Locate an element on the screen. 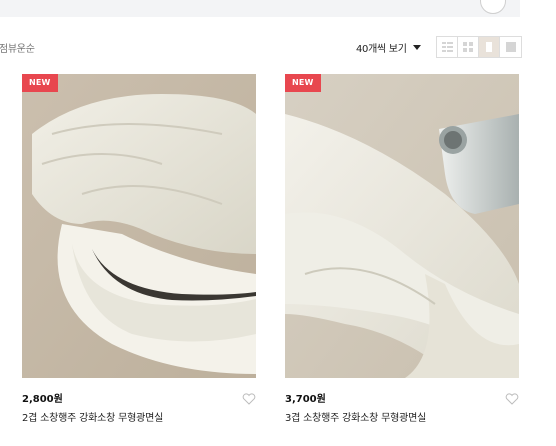 The height and width of the screenshot is (446, 556). grid-4-icon is located at coordinates (510, 47).